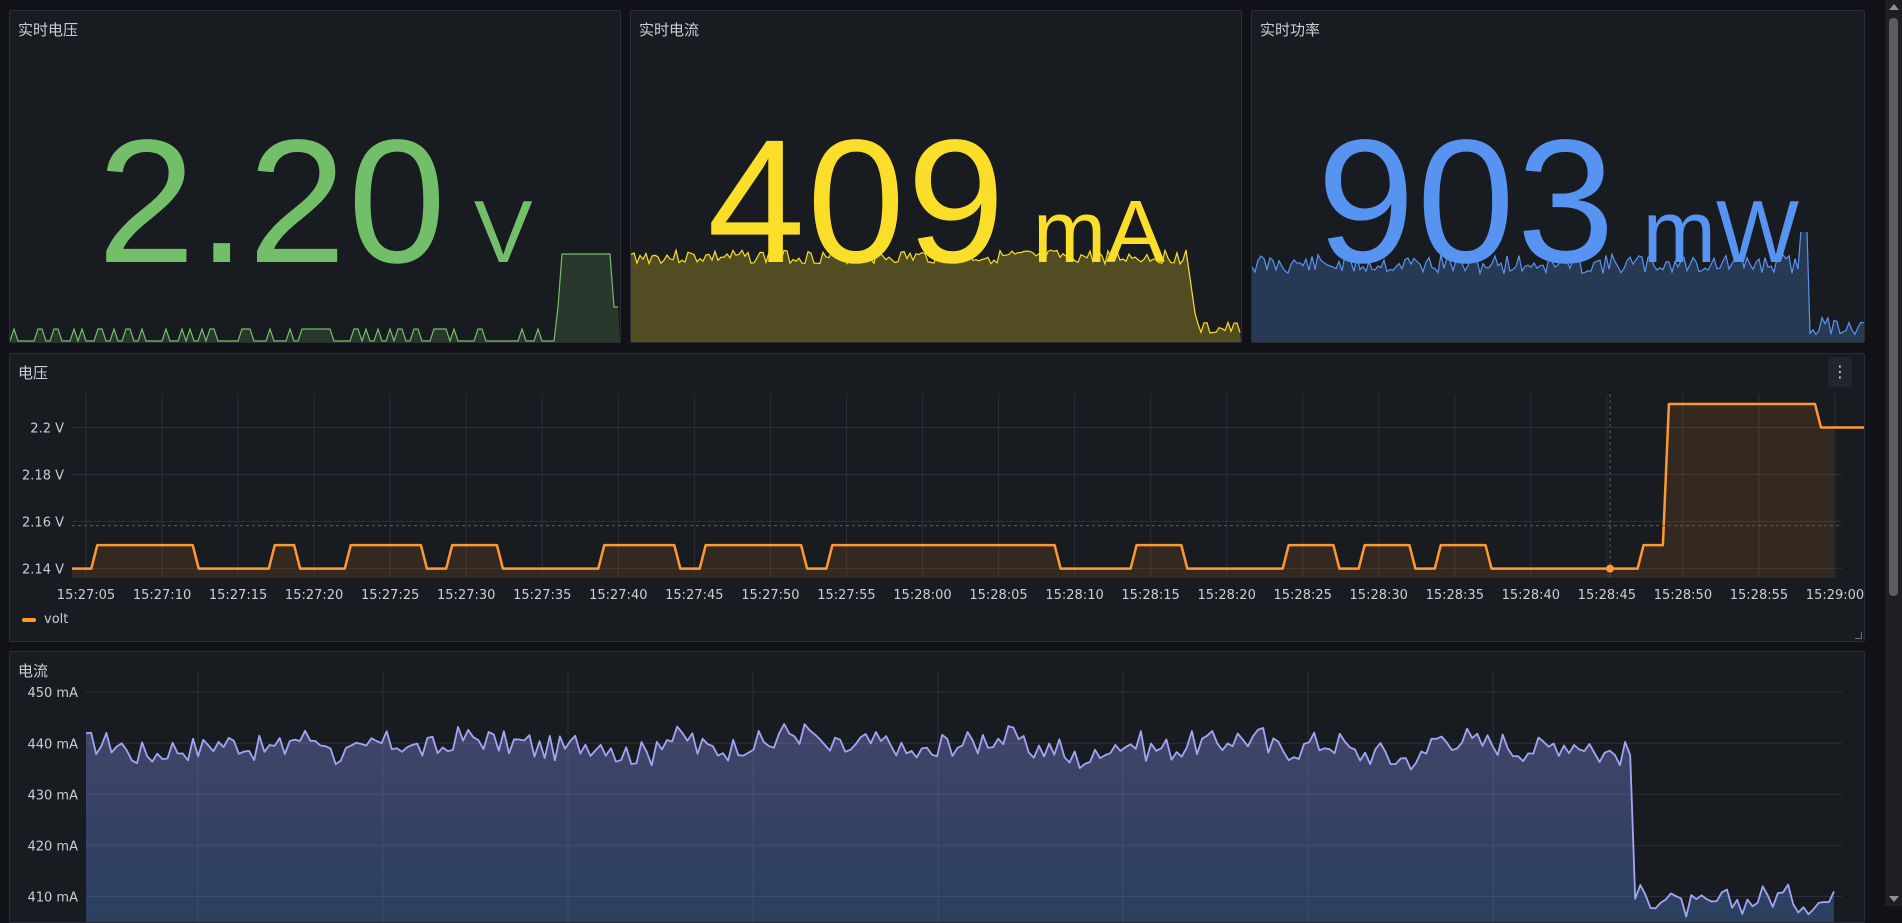 The image size is (1902, 923). What do you see at coordinates (1226, 595) in the screenshot?
I see `x-tick-label: 15:28:20` at bounding box center [1226, 595].